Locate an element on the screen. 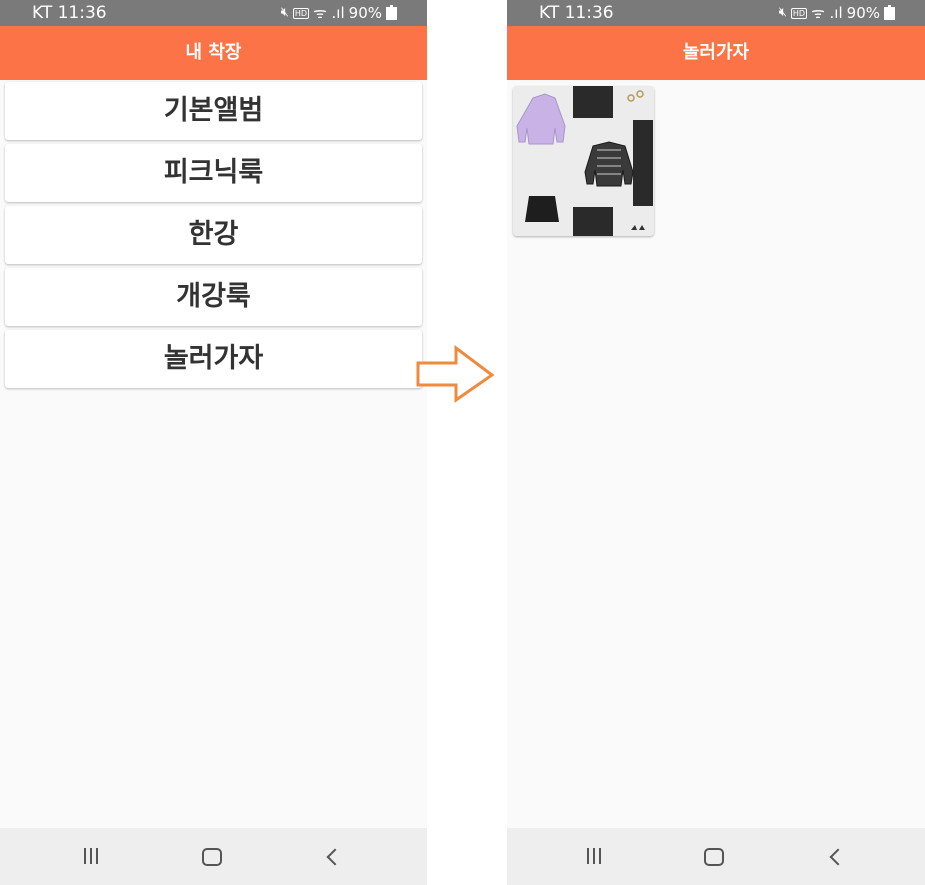  album-item: 개강룩 is located at coordinates (213, 297).